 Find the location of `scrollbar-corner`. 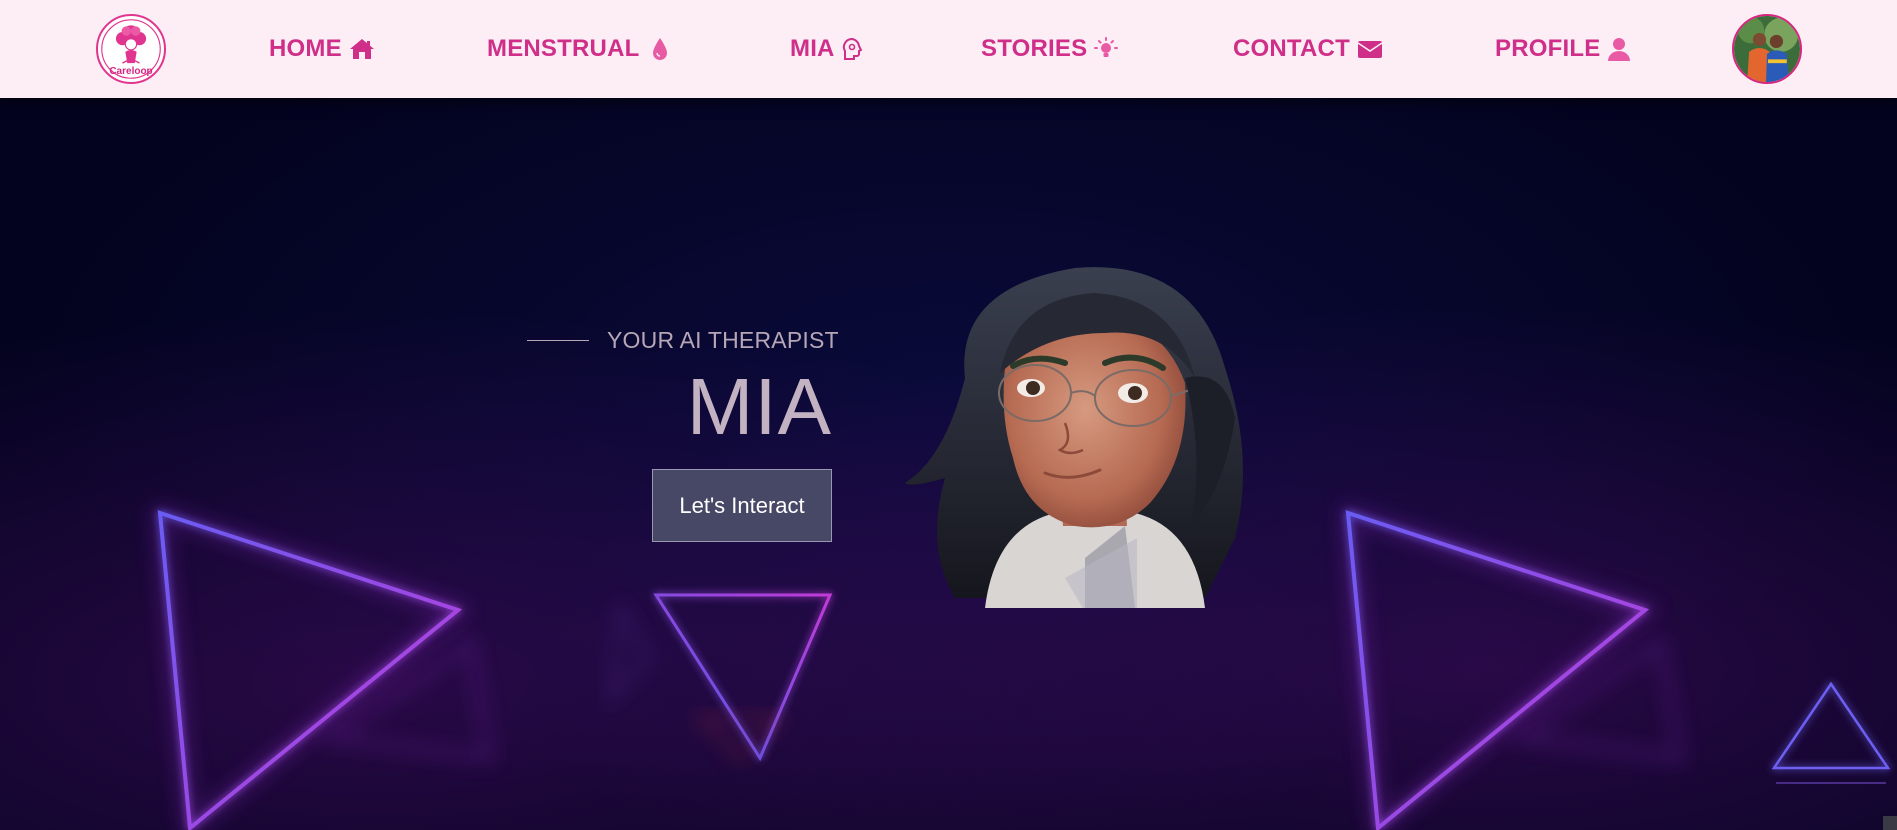

scrollbar-corner is located at coordinates (1890, 823).